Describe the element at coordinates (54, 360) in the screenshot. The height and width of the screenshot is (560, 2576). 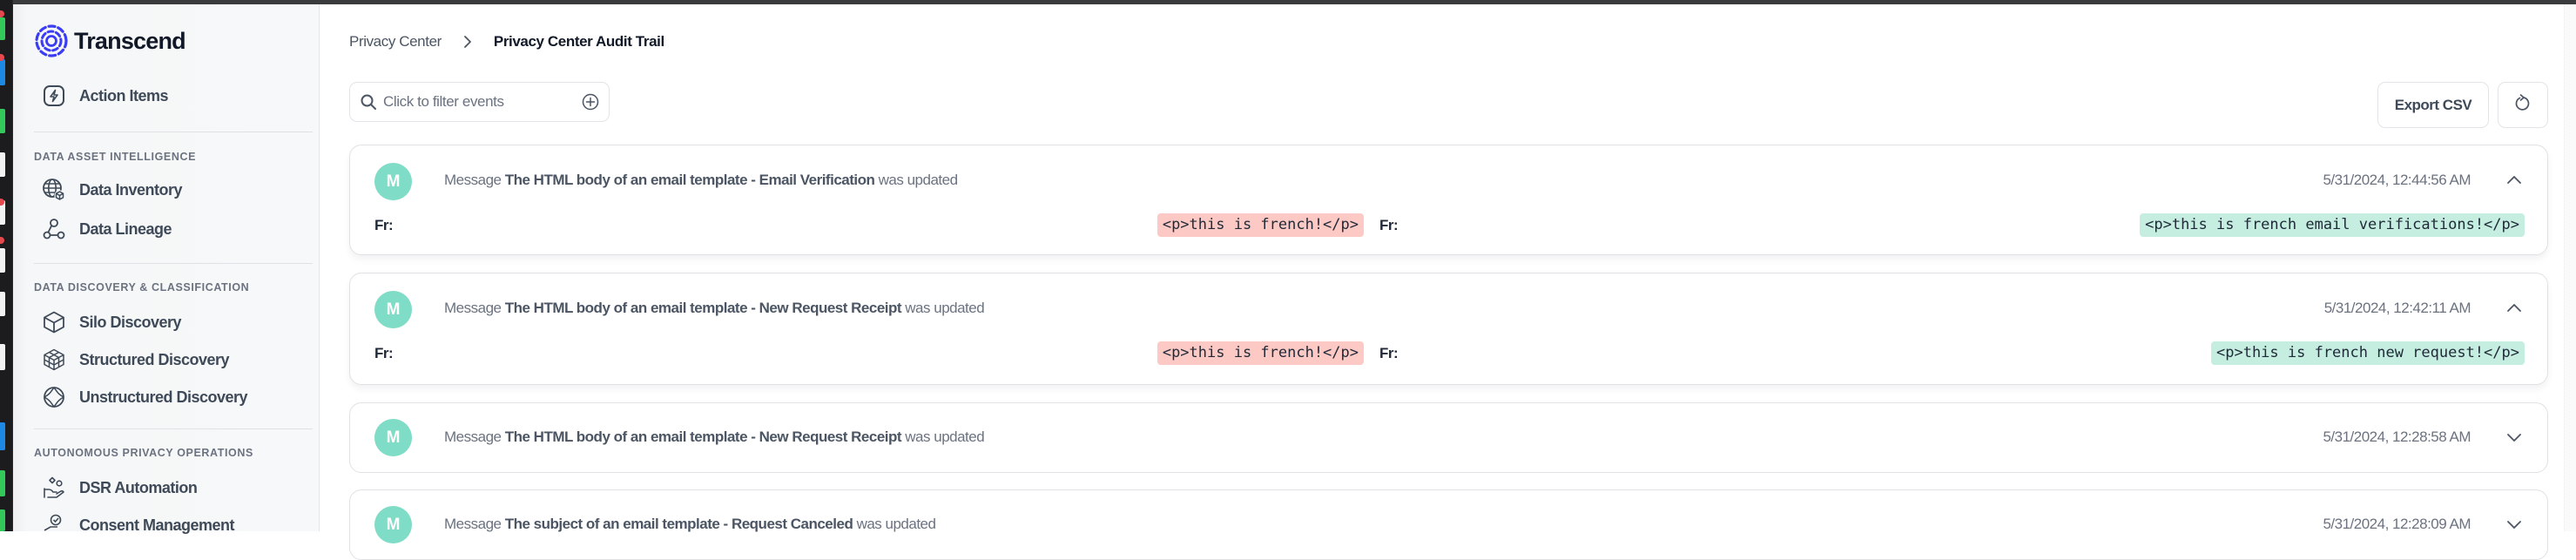
I see `cube-grid-icon` at that location.